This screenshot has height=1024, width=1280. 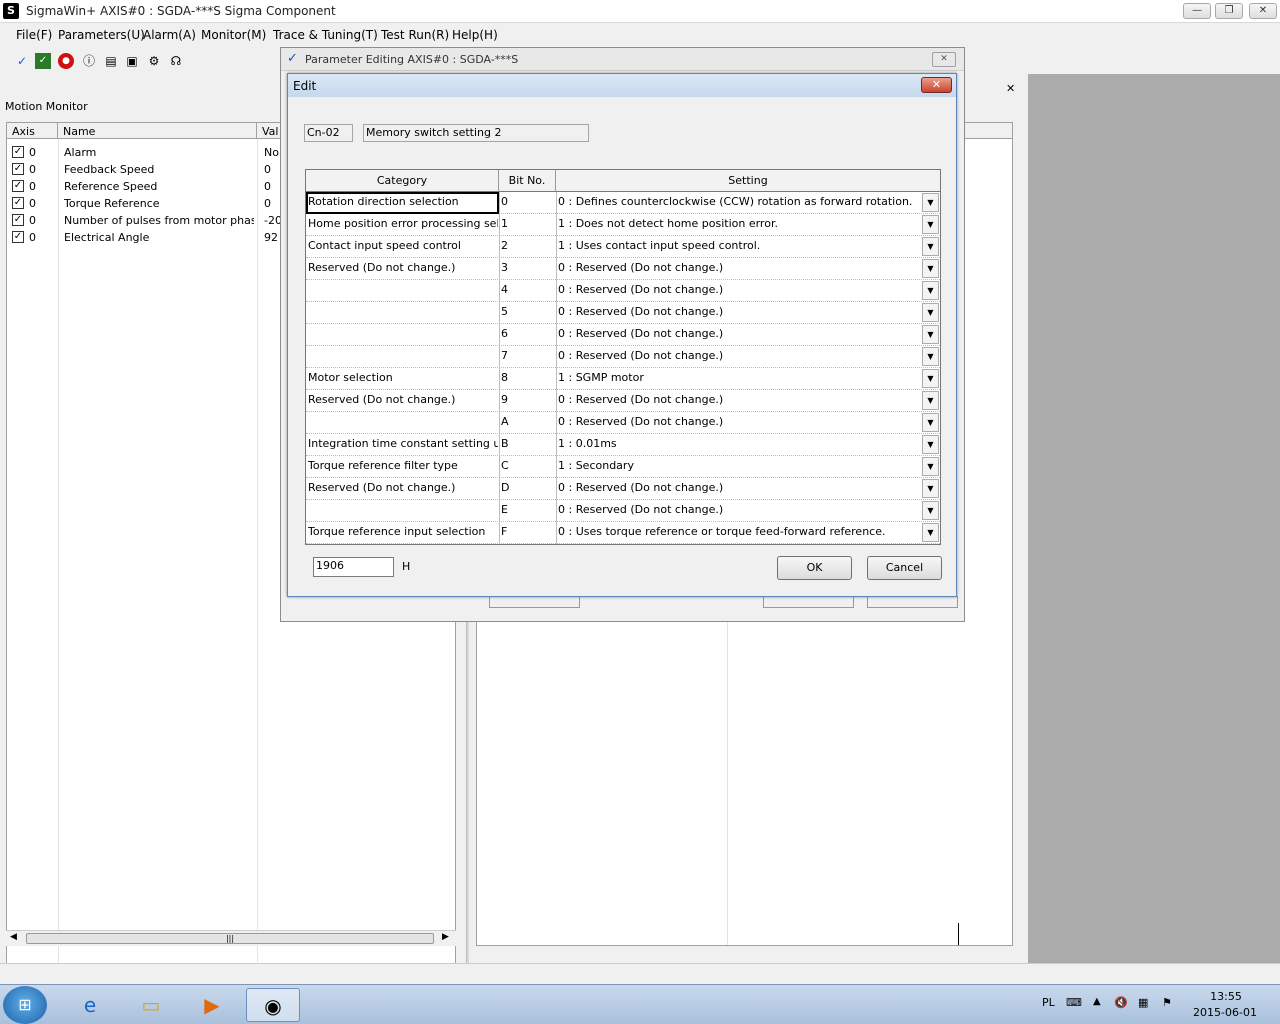 I want to click on check-icon: ✓, so click(x=22, y=61).